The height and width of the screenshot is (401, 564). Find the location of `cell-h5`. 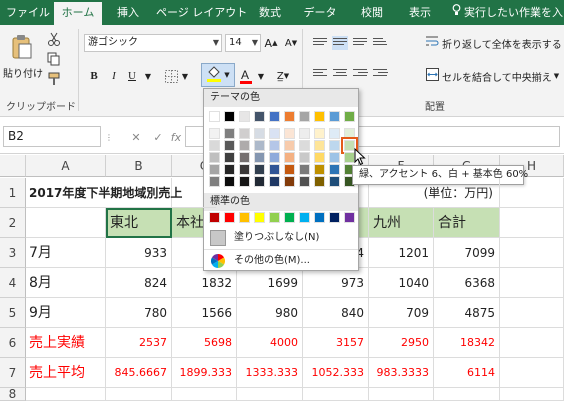

cell-h5 is located at coordinates (532, 313).